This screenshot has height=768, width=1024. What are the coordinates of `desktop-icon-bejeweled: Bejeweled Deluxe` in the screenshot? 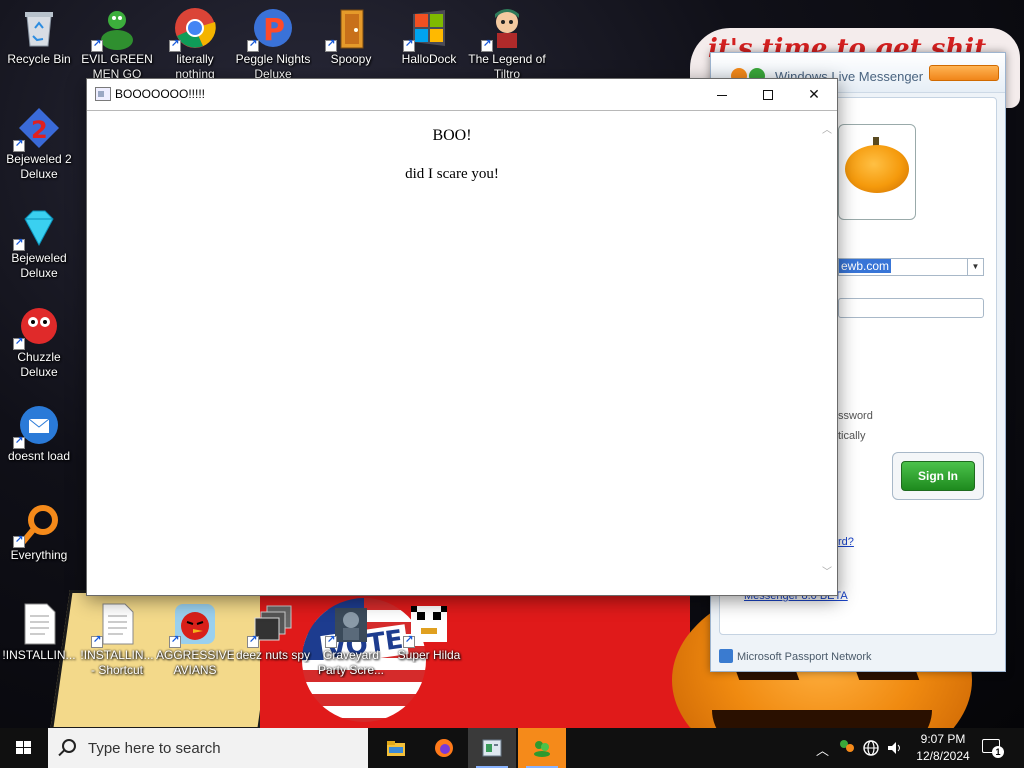 It's located at (39, 241).